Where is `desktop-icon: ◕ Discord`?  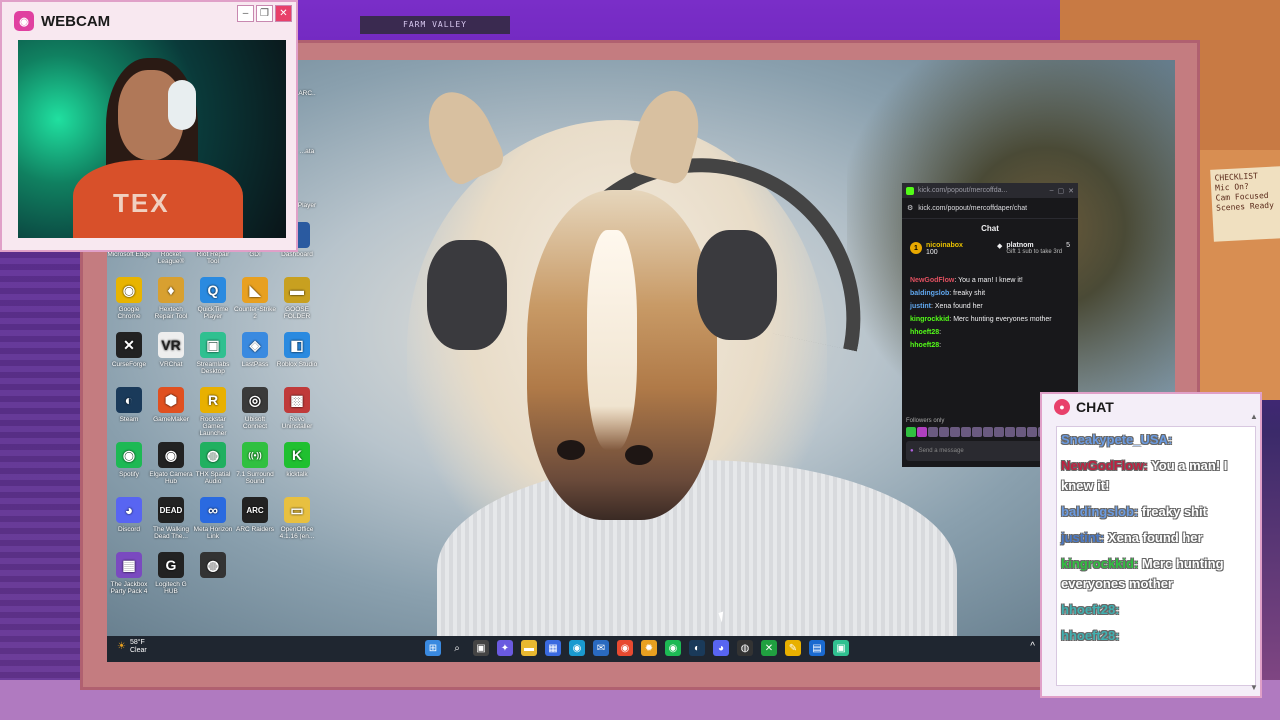 desktop-icon: ◕ Discord is located at coordinates (129, 515).